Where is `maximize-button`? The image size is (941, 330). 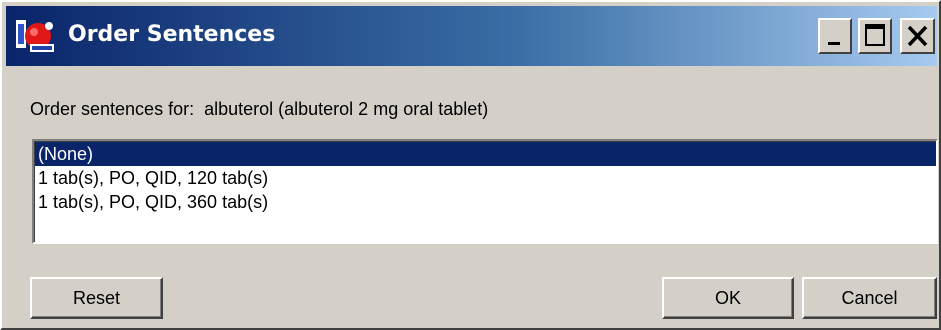 maximize-button is located at coordinates (875, 36).